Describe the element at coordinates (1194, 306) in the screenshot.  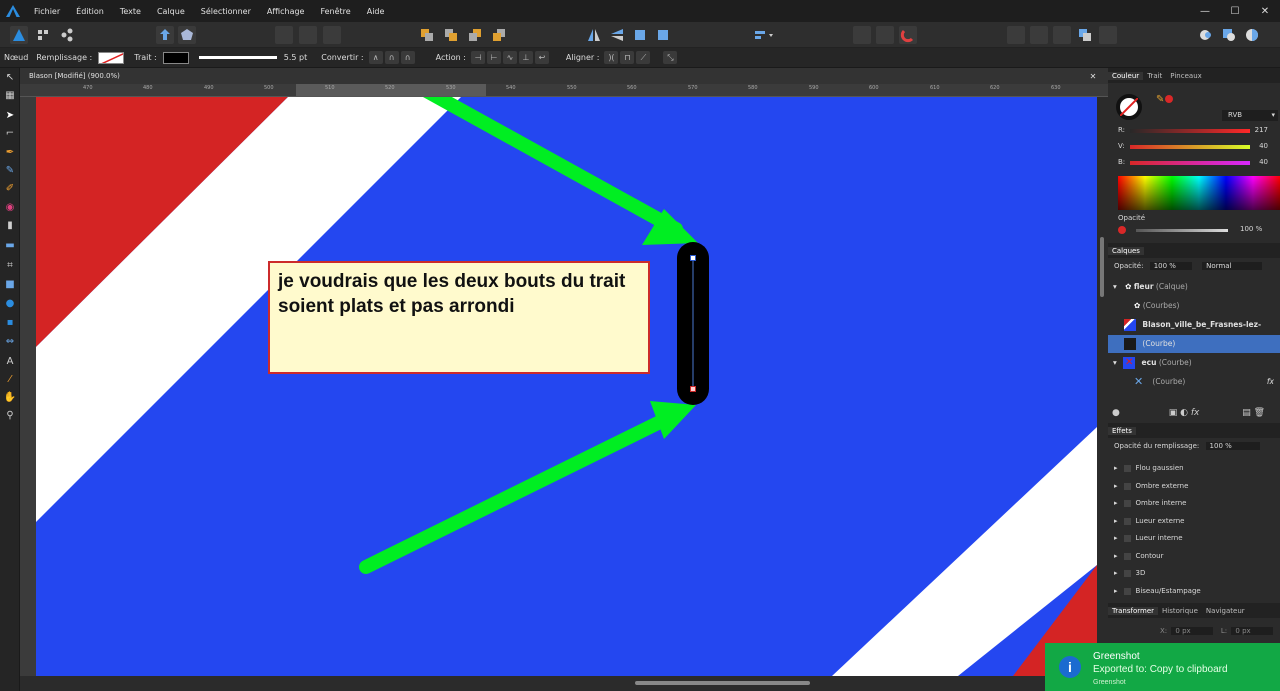
I see `layer-row-courbes: ✿ (Courbes)` at that location.